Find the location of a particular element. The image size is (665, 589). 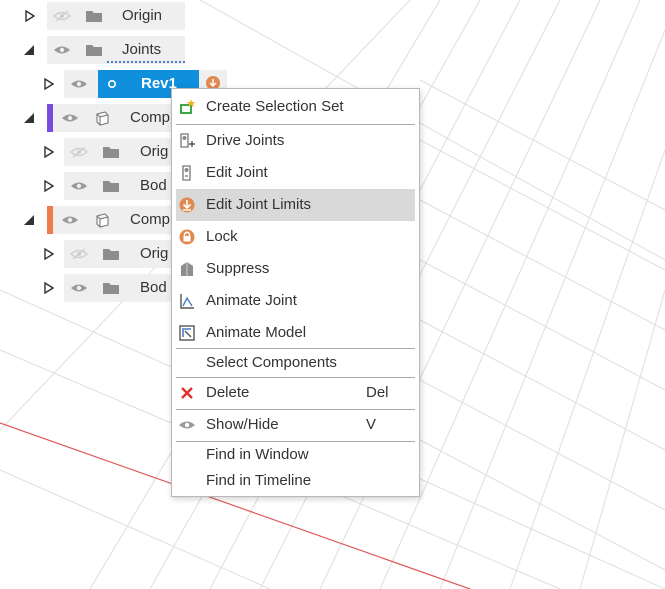

menu-item-label: Suppress is located at coordinates (238, 268).